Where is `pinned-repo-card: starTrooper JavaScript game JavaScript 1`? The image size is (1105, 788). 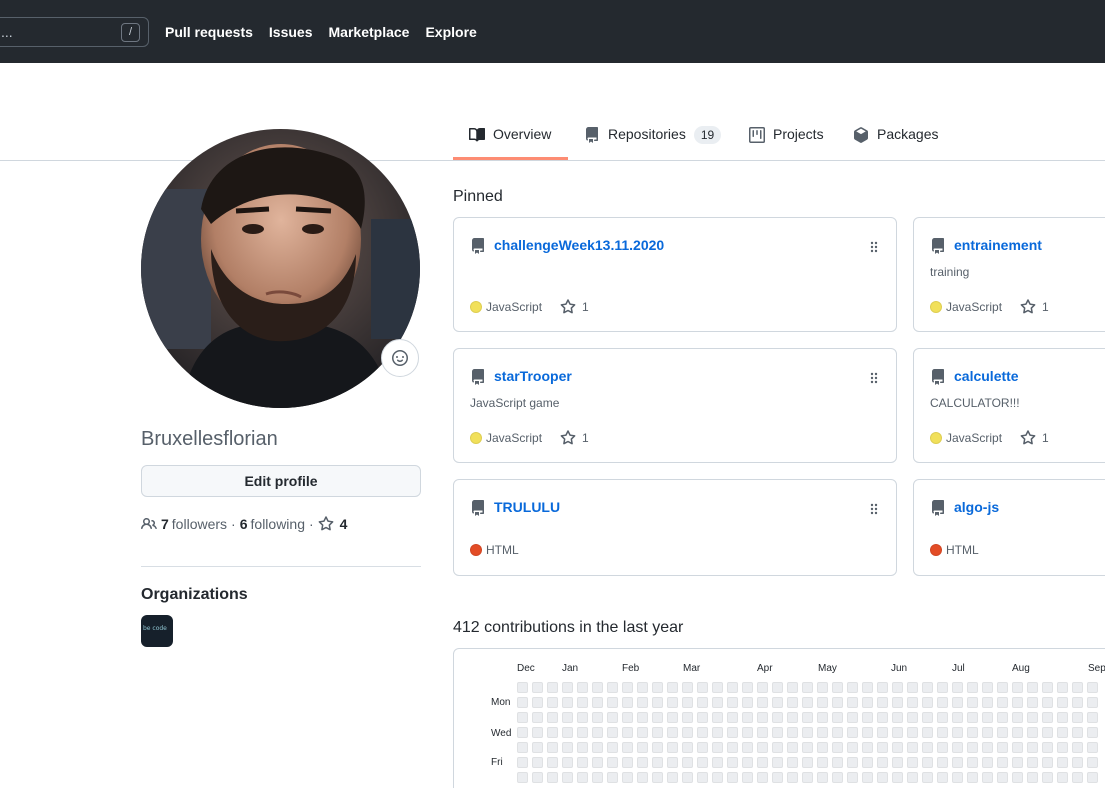 pinned-repo-card: starTrooper JavaScript game JavaScript 1 is located at coordinates (675, 405).